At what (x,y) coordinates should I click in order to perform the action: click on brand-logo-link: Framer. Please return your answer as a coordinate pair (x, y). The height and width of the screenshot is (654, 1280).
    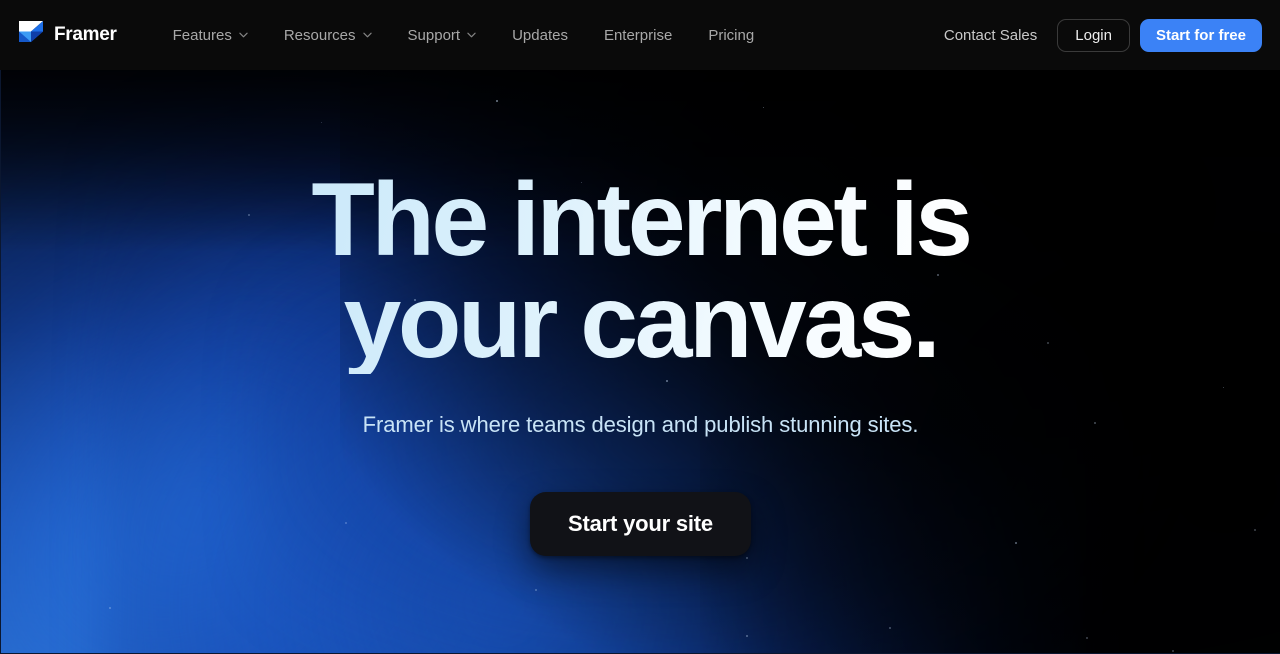
    Looking at the image, I should click on (67, 35).